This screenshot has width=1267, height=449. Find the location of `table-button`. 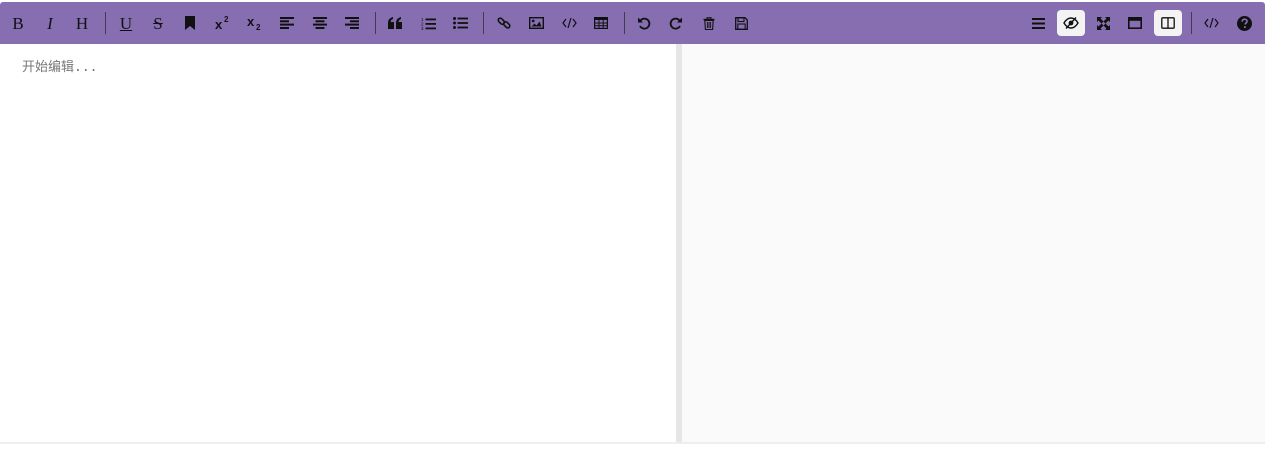

table-button is located at coordinates (601, 23).